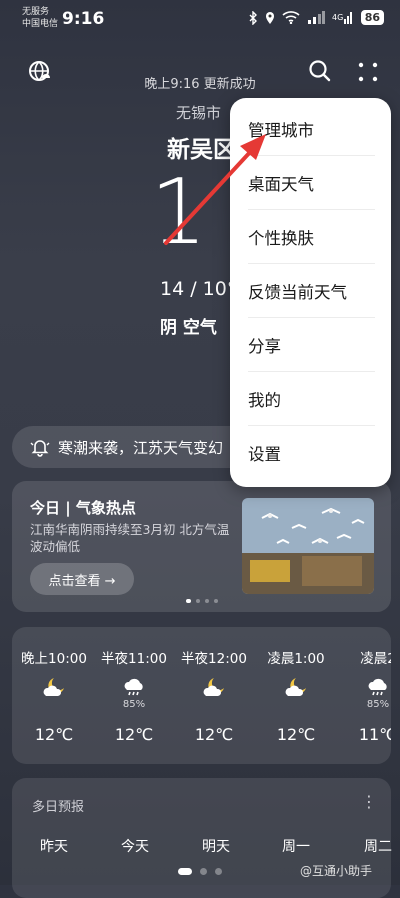 The width and height of the screenshot is (400, 898). What do you see at coordinates (296, 659) in the screenshot?
I see `hour-label: 凌晨1:00` at bounding box center [296, 659].